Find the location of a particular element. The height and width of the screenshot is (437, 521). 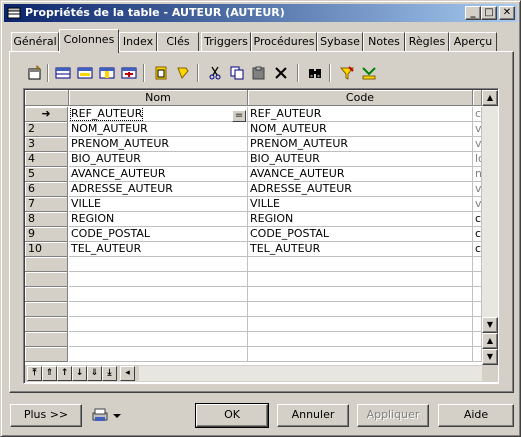

tab-notes: Notes is located at coordinates (384, 41).